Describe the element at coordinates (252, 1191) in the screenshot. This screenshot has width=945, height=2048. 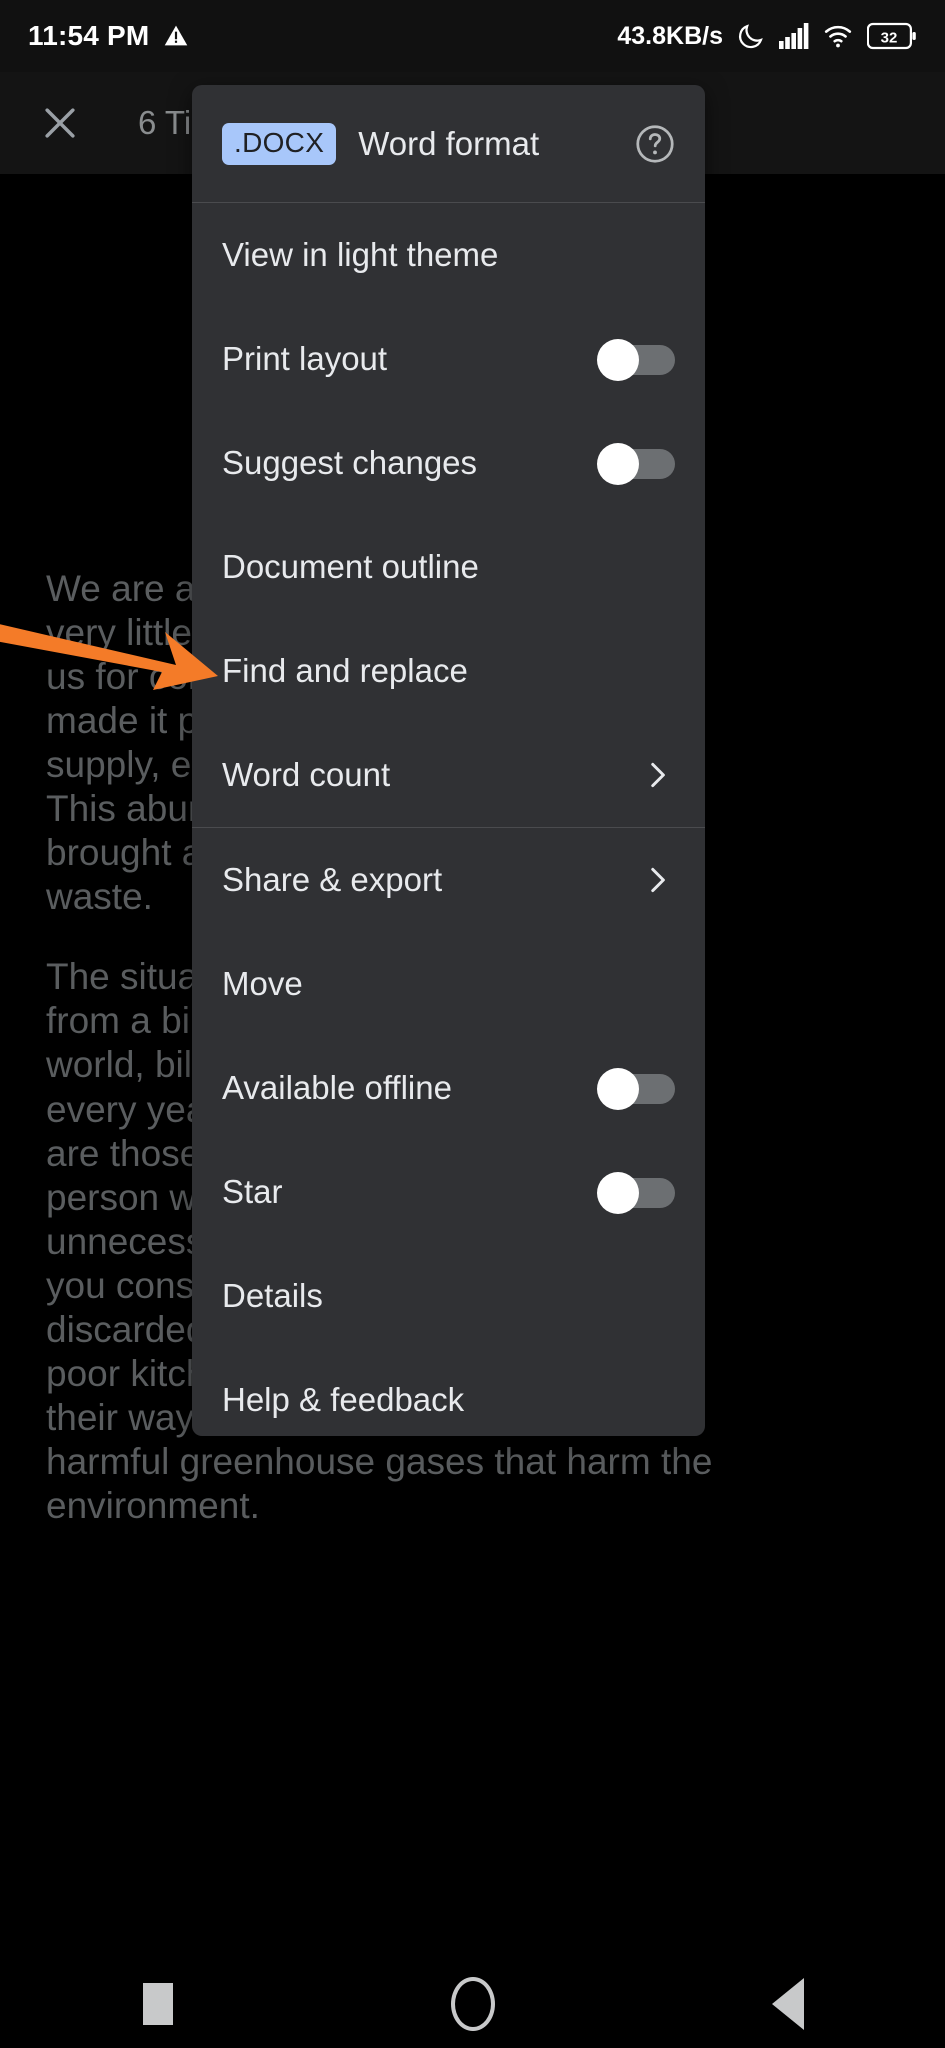
I see `menu-item-label: Star` at that location.